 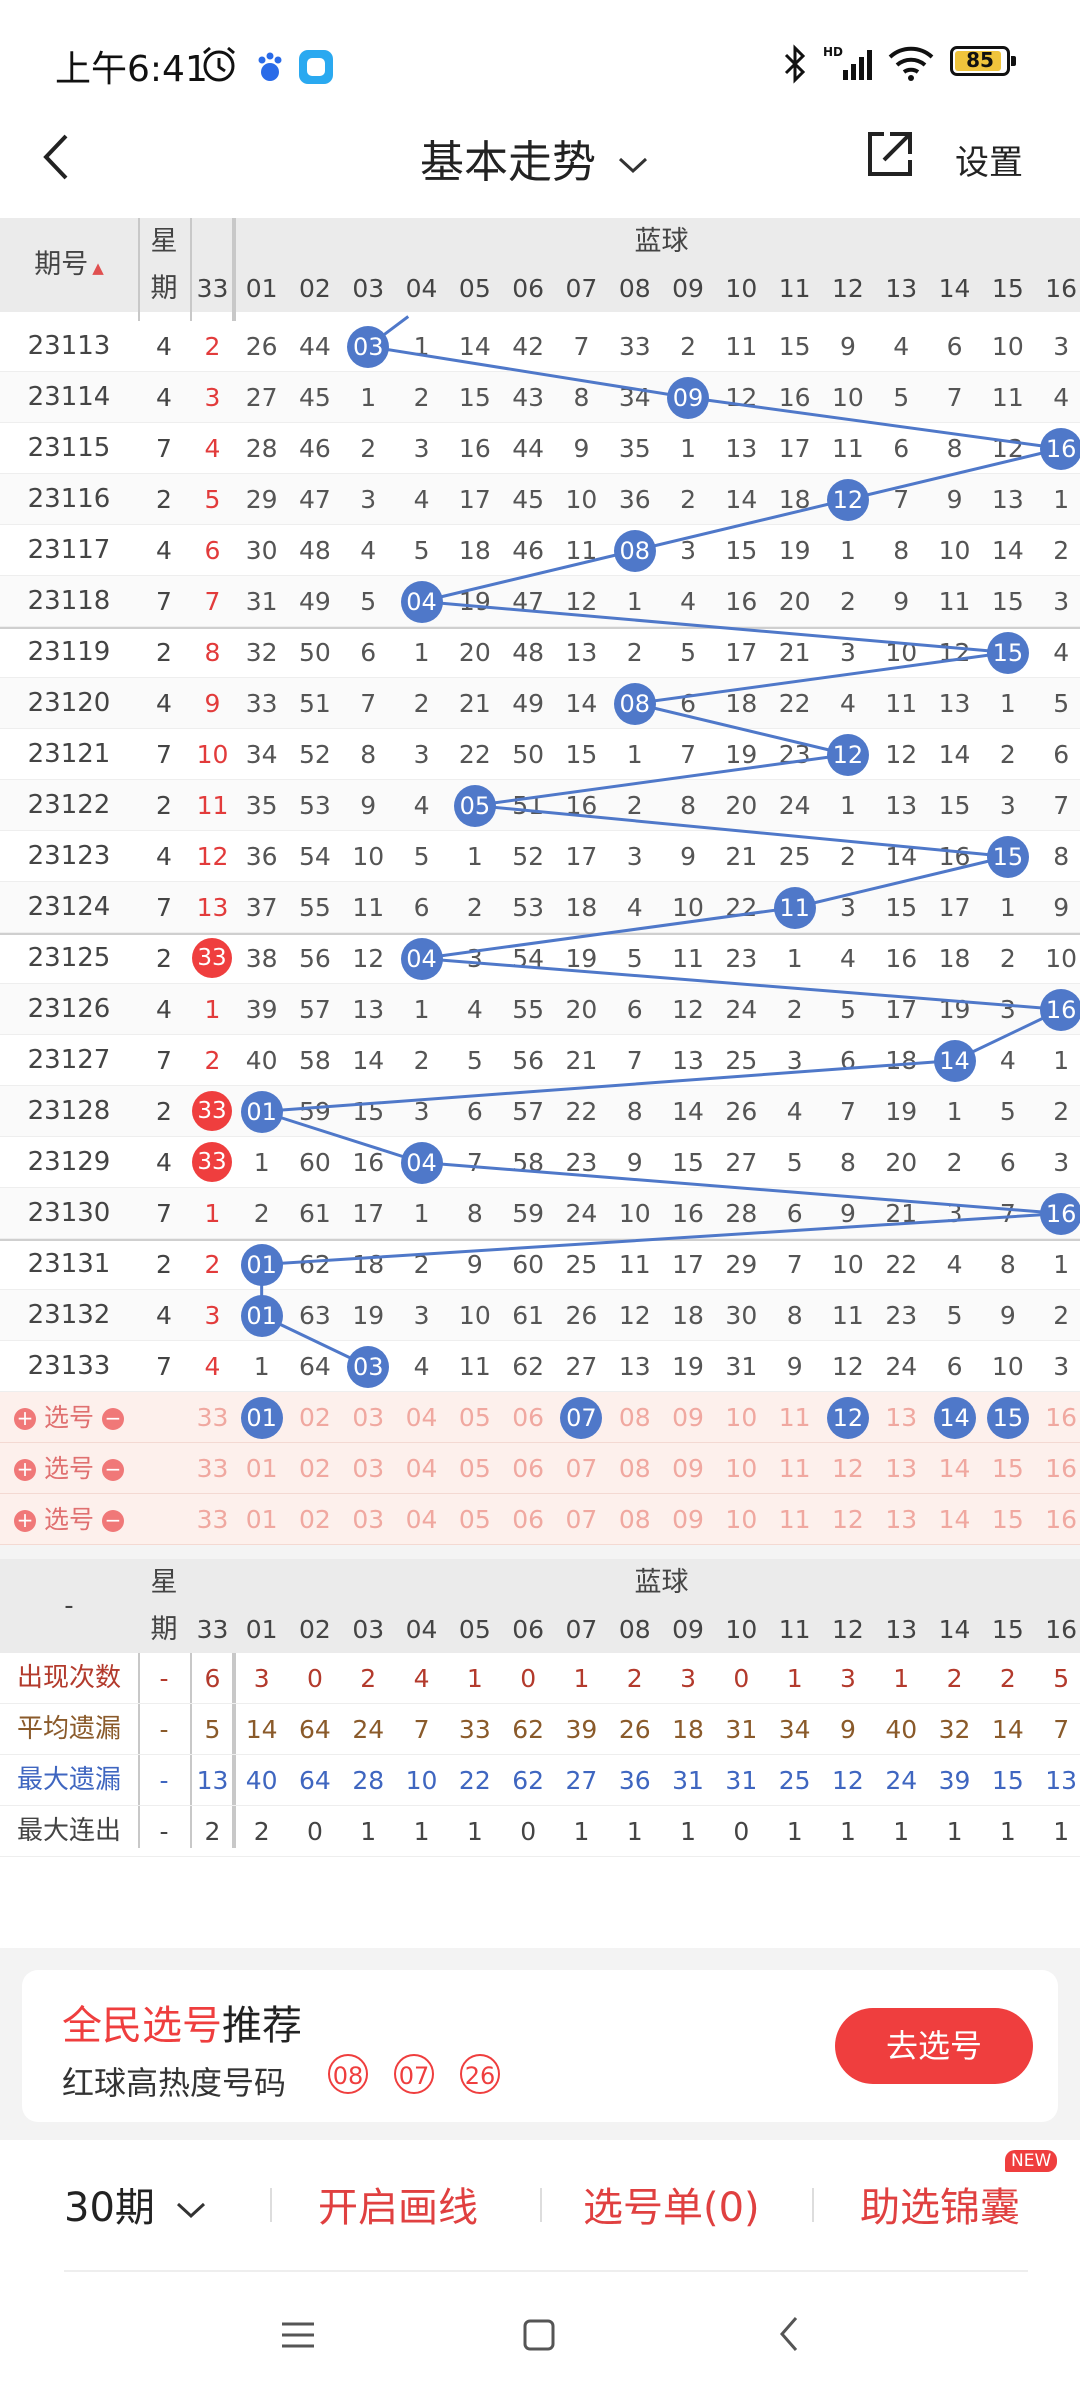 I want to click on omission-cell: 5, so click(x=688, y=652).